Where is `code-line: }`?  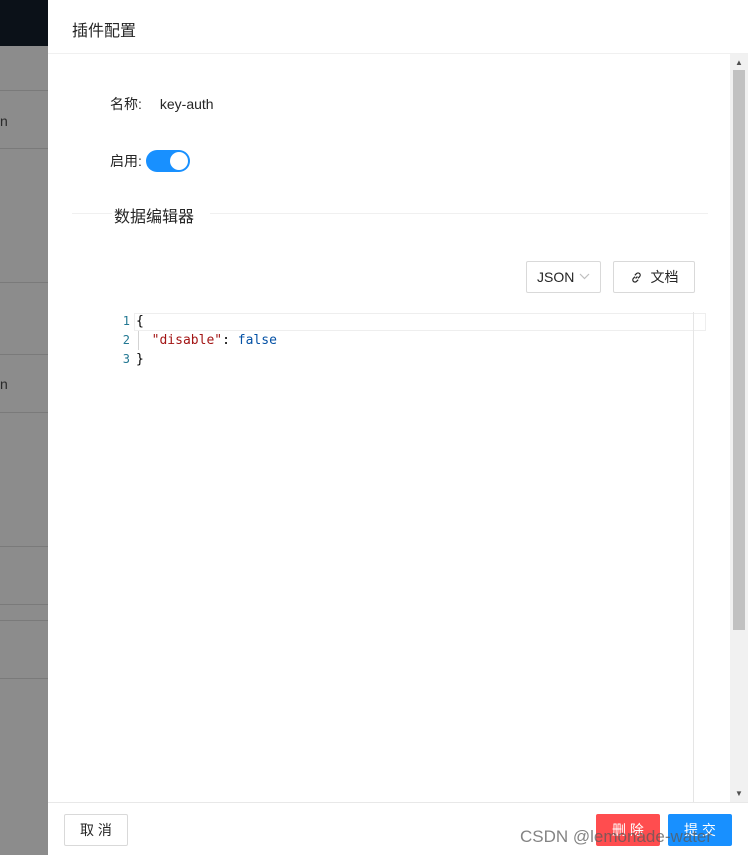 code-line: } is located at coordinates (421, 359).